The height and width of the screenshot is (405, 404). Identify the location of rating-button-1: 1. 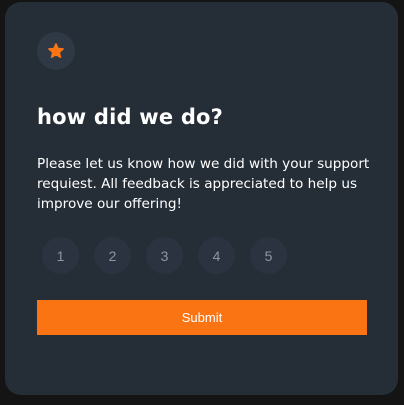
(60, 255).